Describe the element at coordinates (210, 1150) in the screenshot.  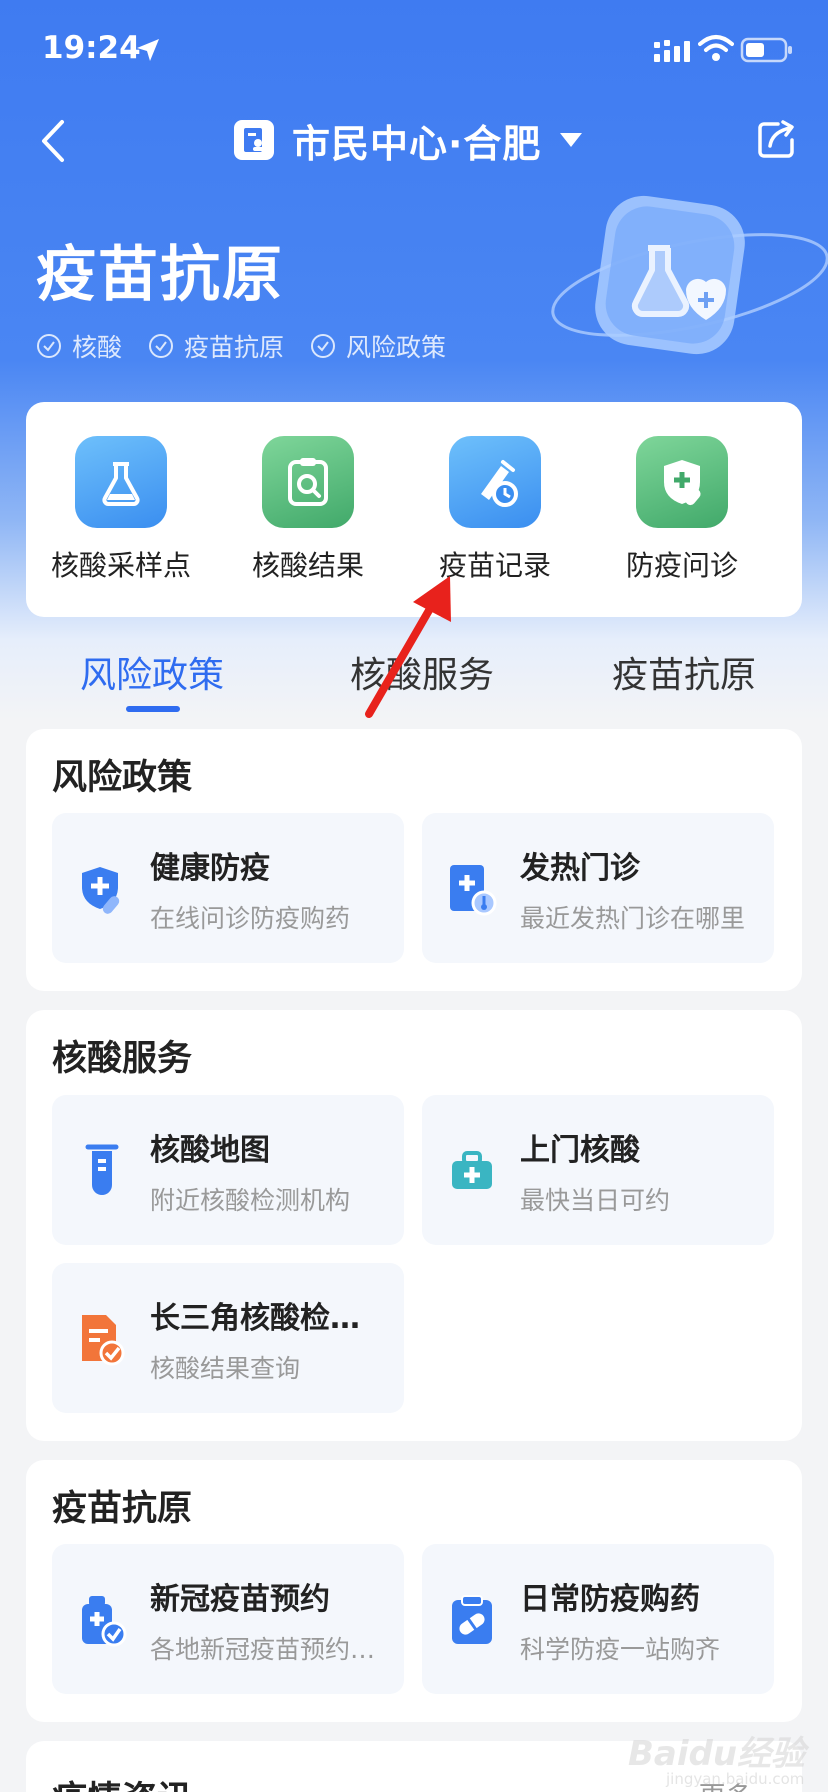
I see `tile-title: 核酸地图` at that location.